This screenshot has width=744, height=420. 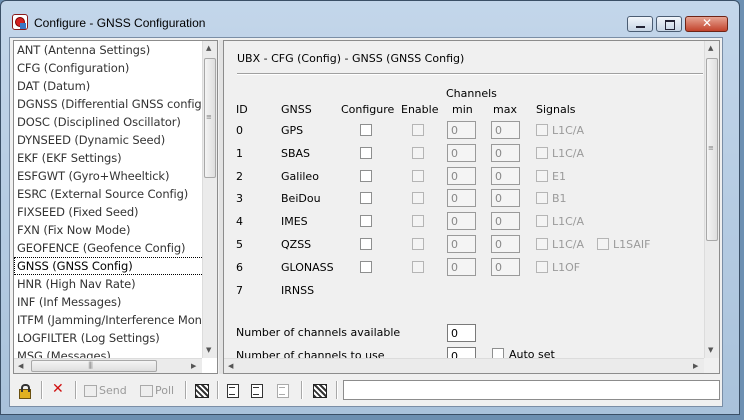 I want to click on compare-document-icon, so click(x=282, y=390).